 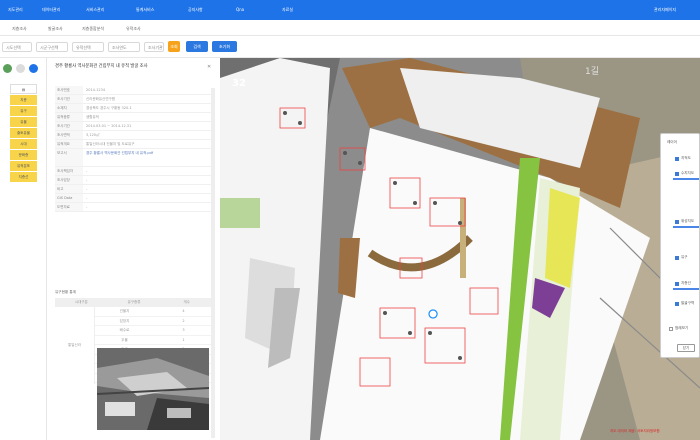 What do you see at coordinates (665, 10) in the screenshot?
I see `admin-link: 관리자페이지` at bounding box center [665, 10].